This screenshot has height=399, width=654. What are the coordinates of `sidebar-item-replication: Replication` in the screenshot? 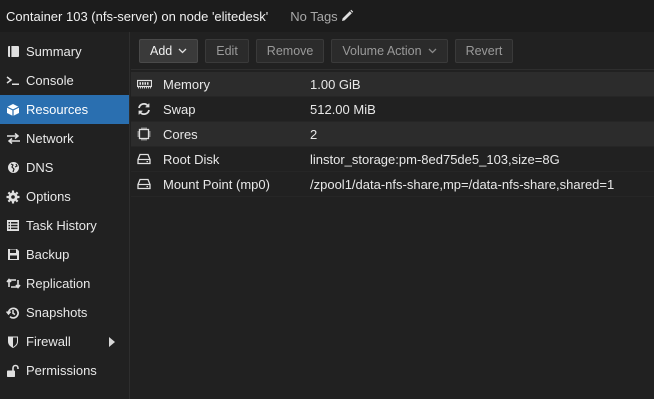 It's located at (64, 283).